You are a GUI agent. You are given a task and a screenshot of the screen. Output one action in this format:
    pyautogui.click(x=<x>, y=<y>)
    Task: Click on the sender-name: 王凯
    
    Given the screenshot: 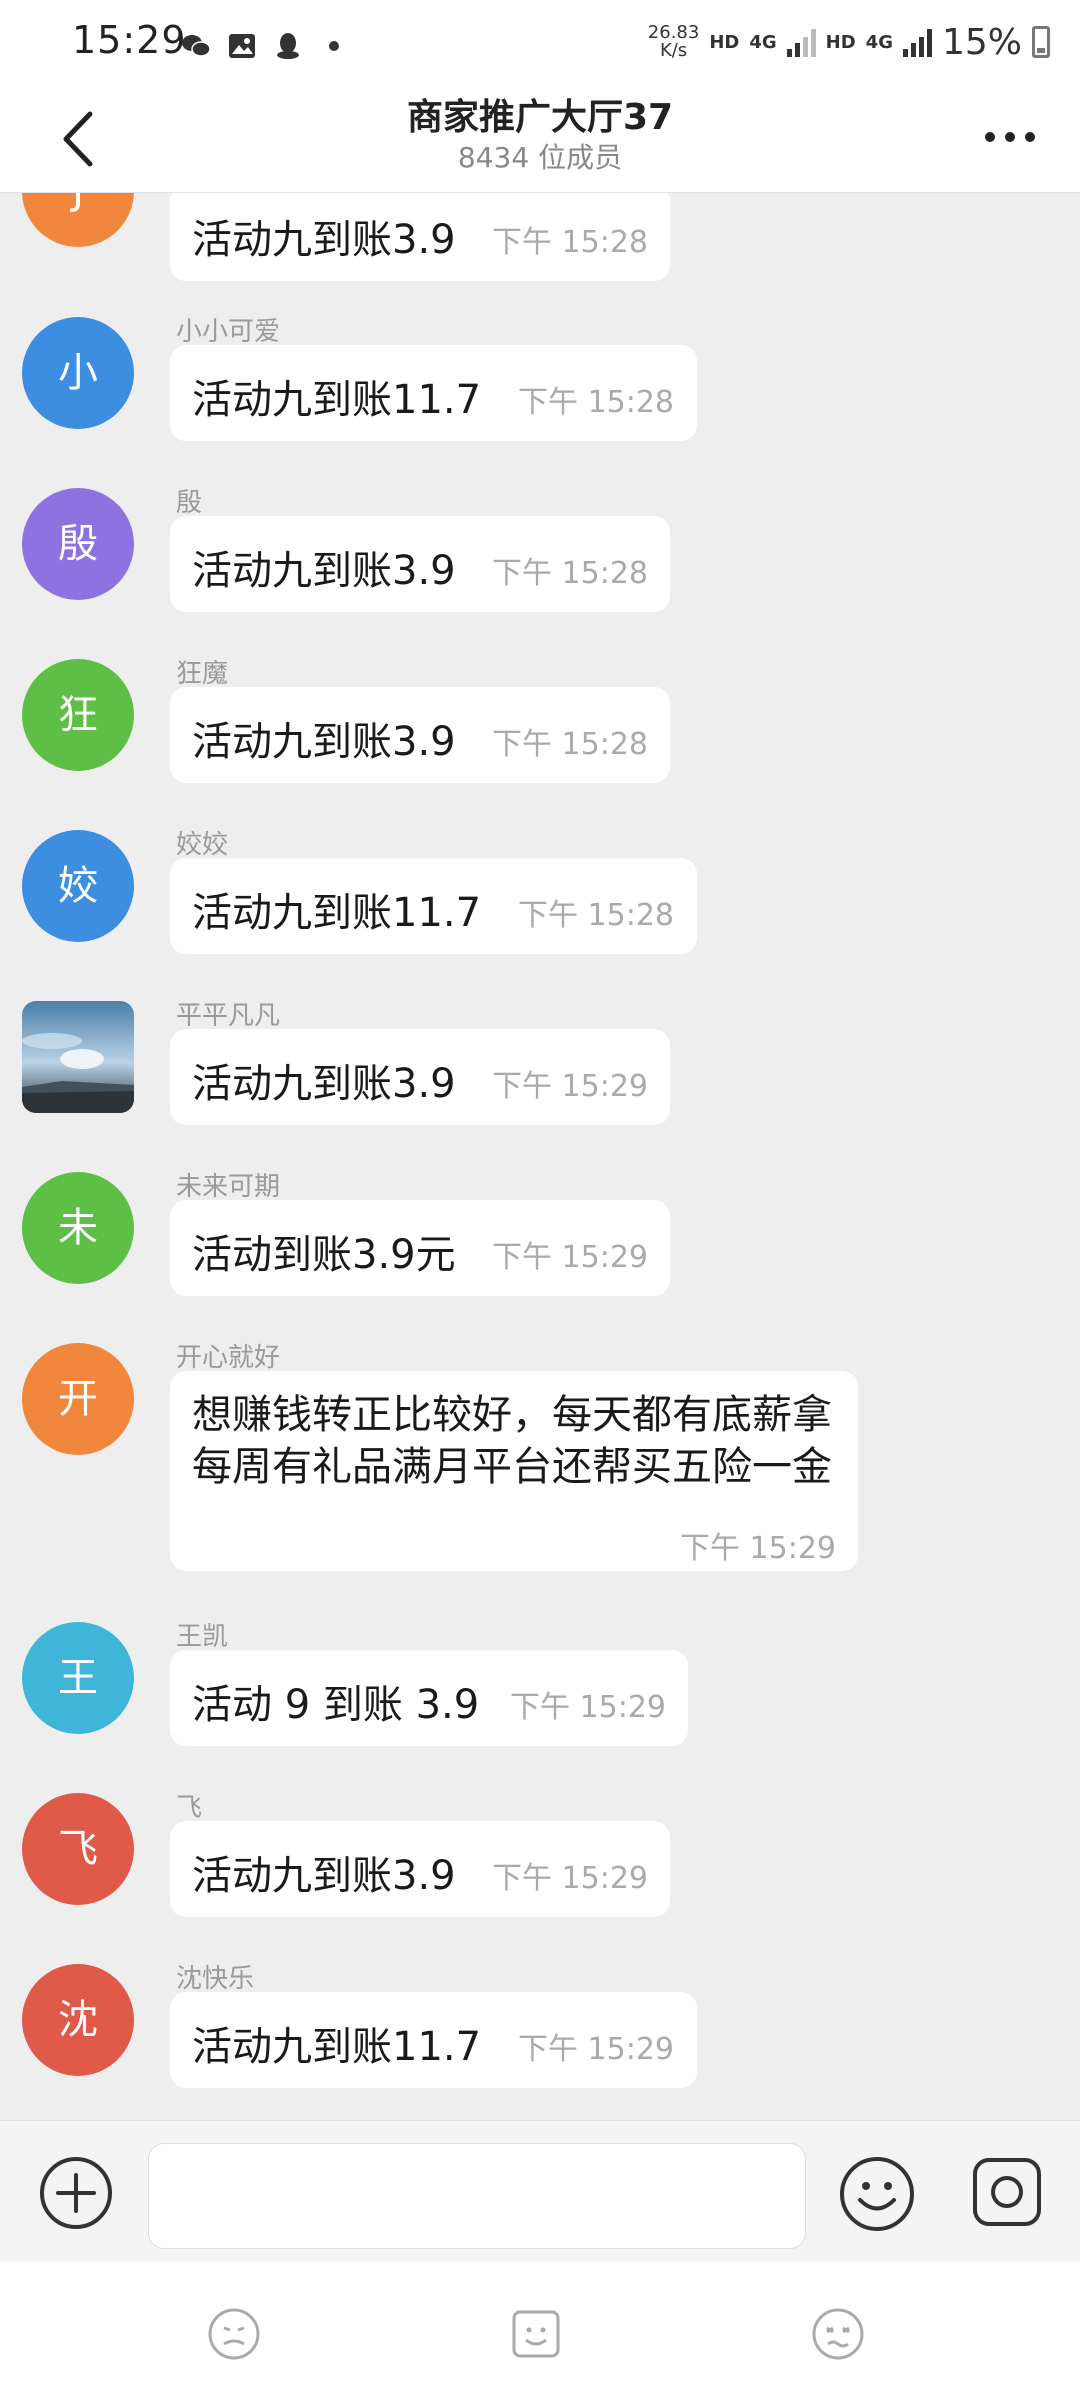 What is the action you would take?
    pyautogui.click(x=202, y=1637)
    